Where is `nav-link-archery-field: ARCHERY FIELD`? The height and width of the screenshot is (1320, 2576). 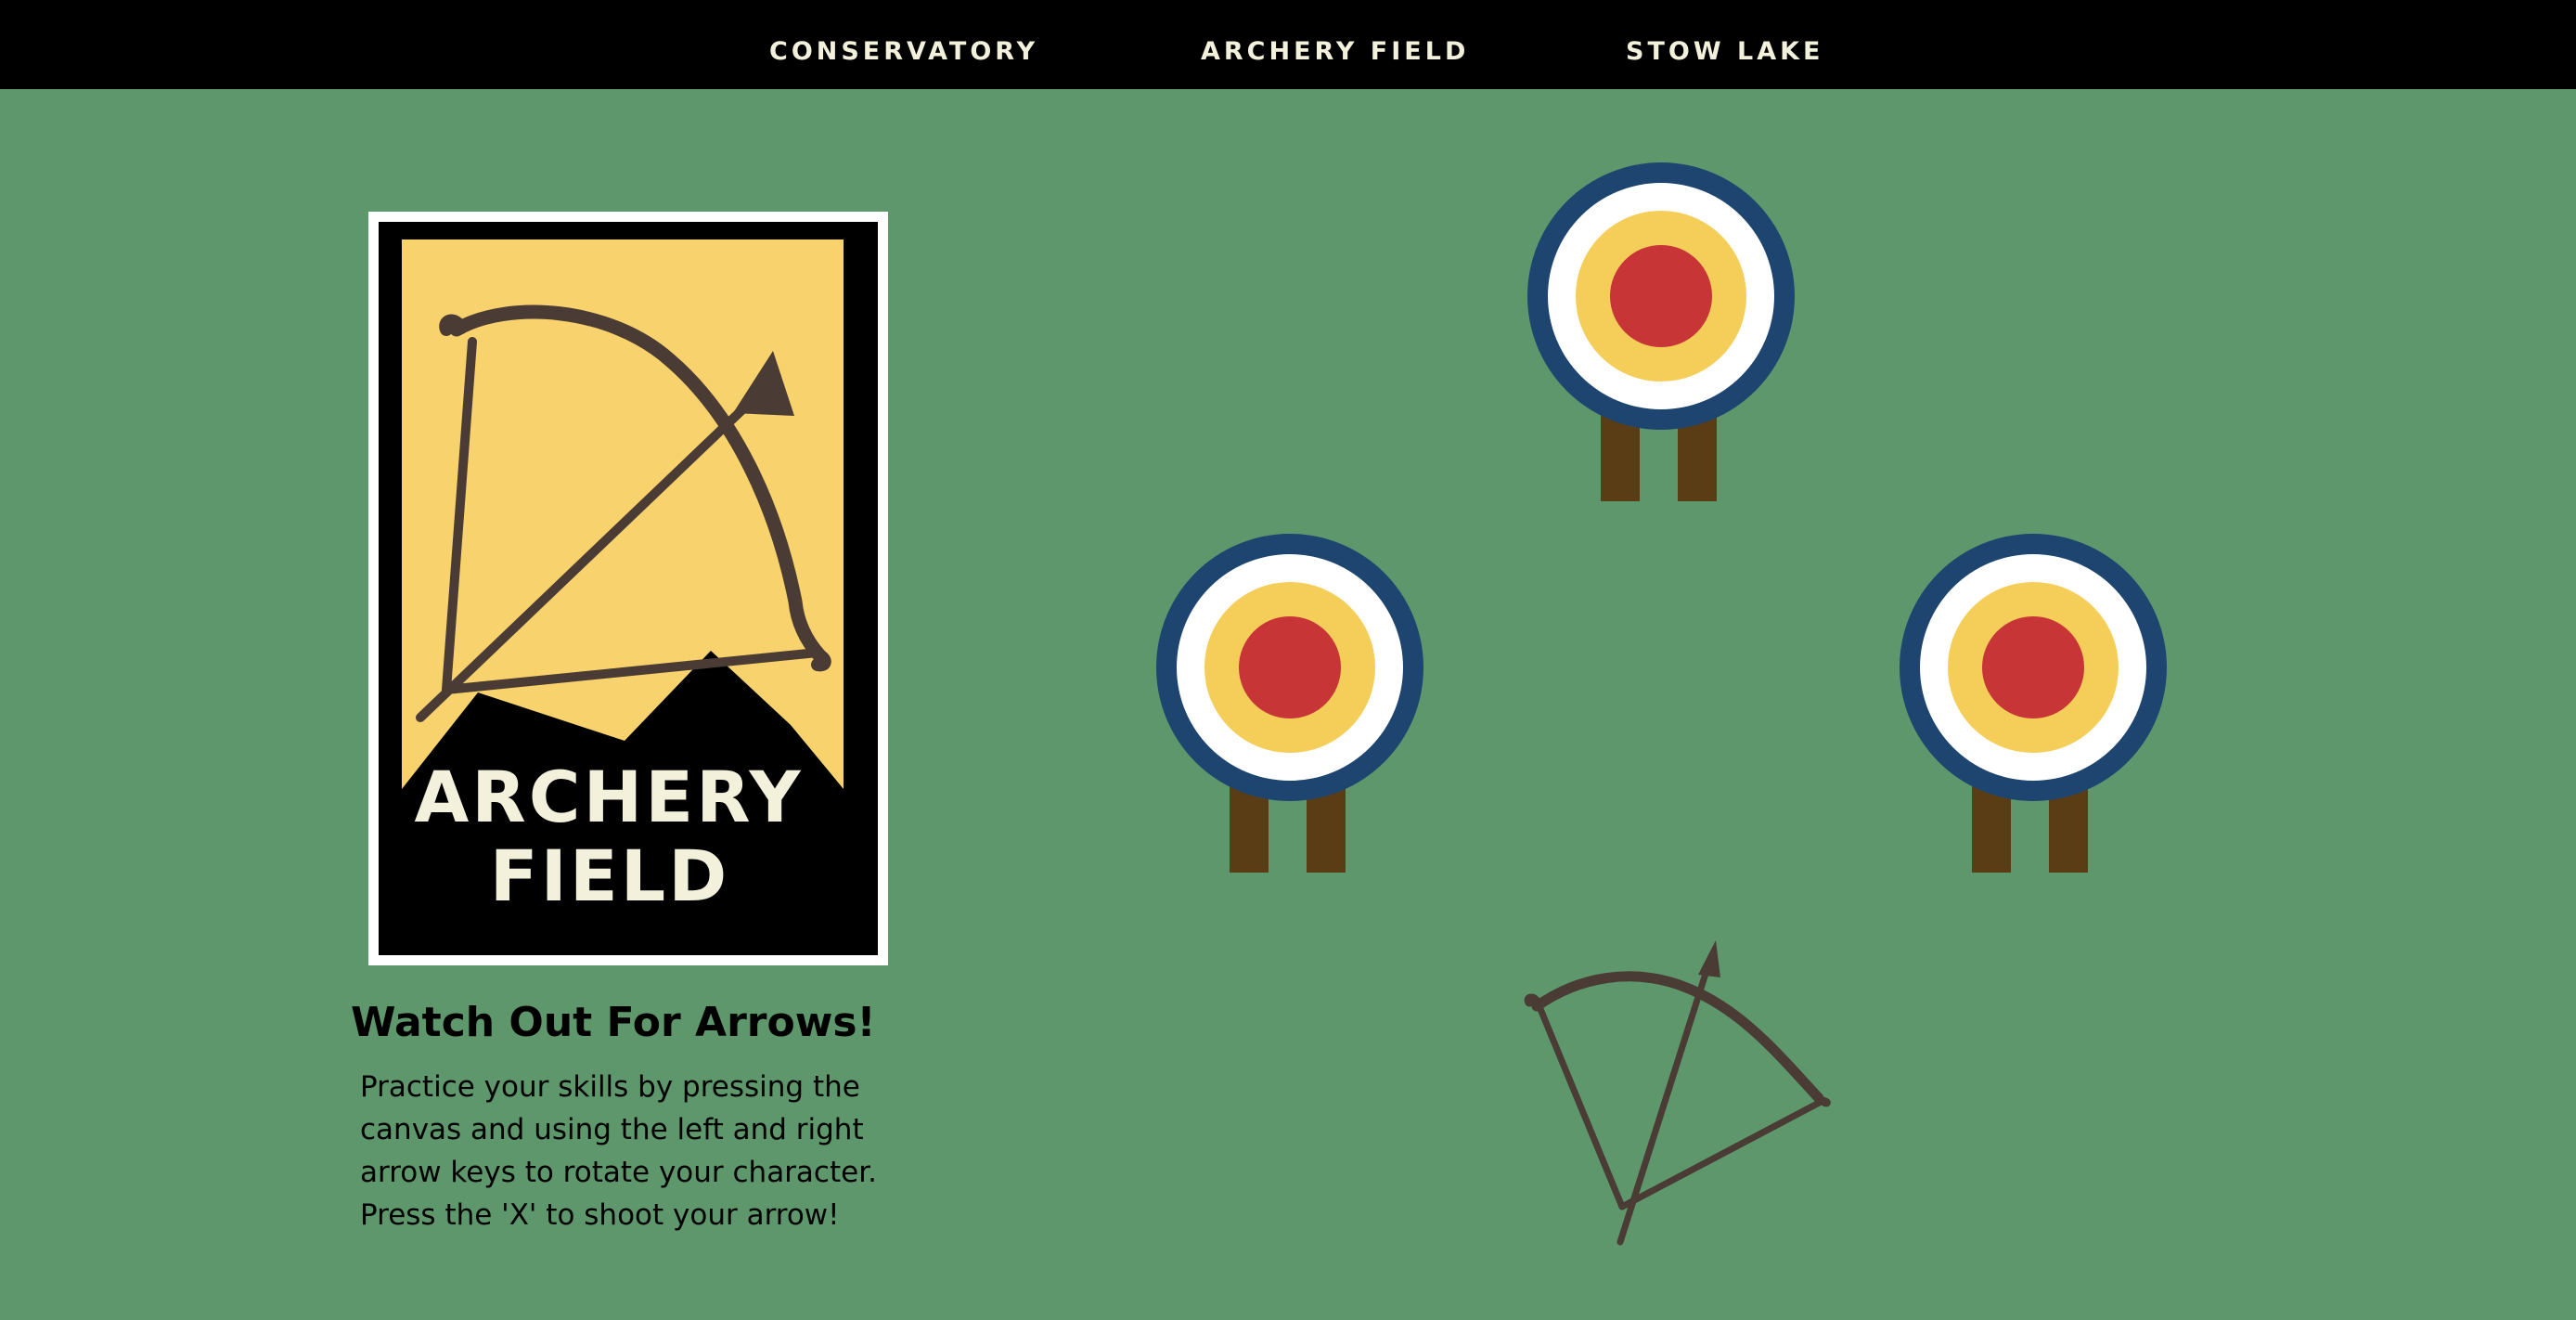 nav-link-archery-field: ARCHERY FIELD is located at coordinates (1335, 45).